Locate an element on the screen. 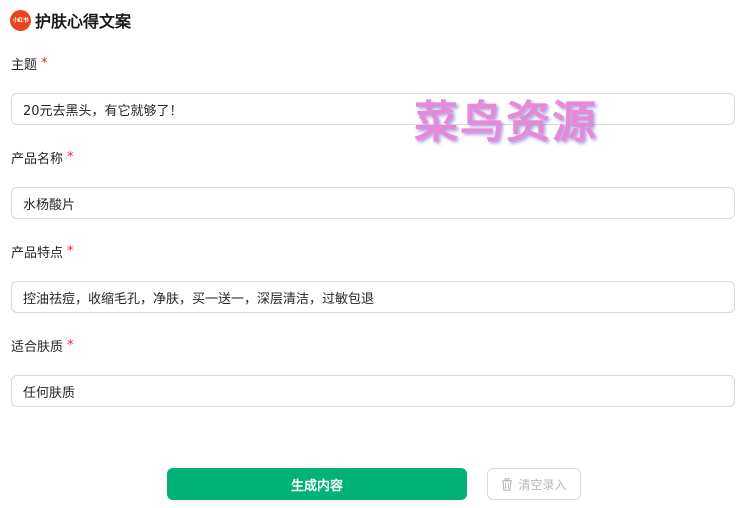 This screenshot has height=508, width=751. field-label-text: 产品名称 is located at coordinates (37, 159).